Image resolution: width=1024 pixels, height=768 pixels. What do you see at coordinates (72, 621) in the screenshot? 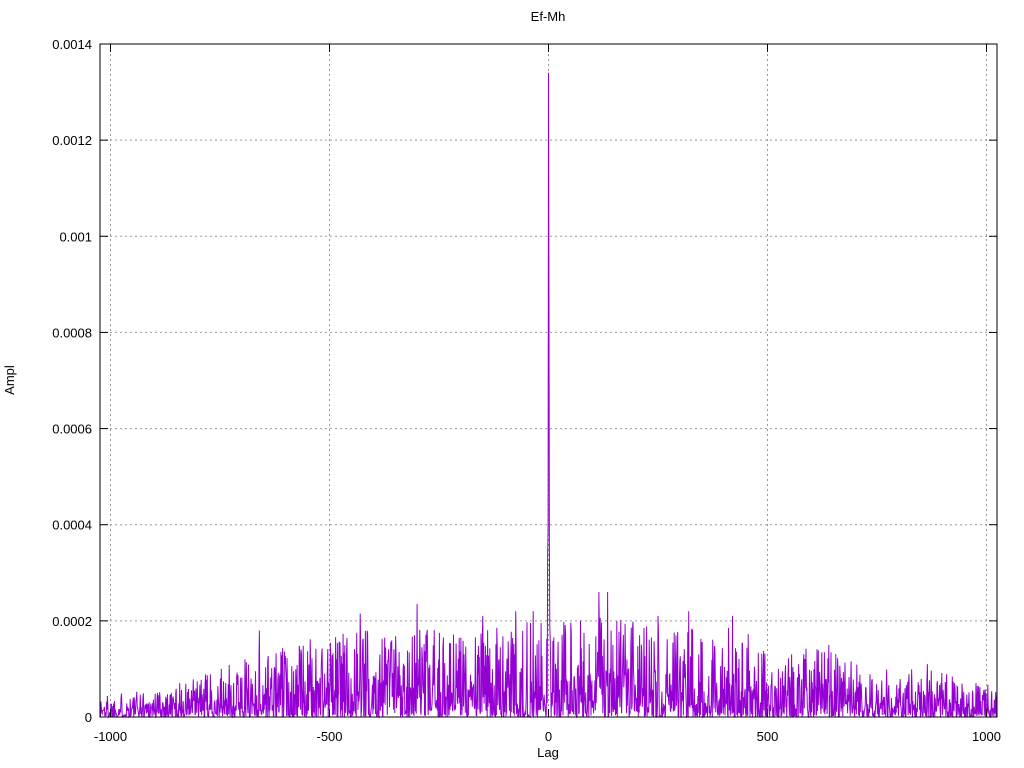
I see `y-tick-label: 0.0002` at bounding box center [72, 621].